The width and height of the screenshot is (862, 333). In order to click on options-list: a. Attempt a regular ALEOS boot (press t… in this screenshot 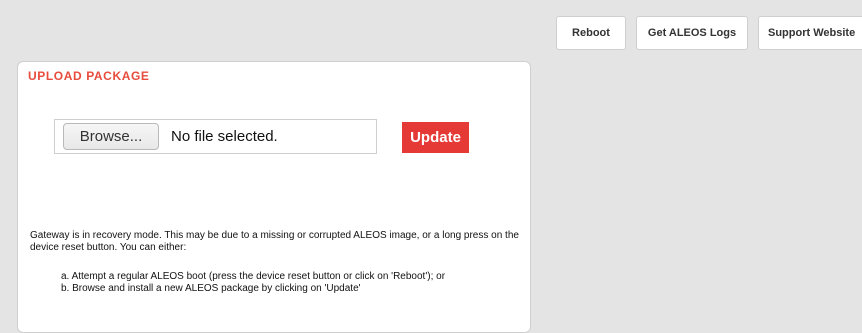, I will do `click(286, 283)`.